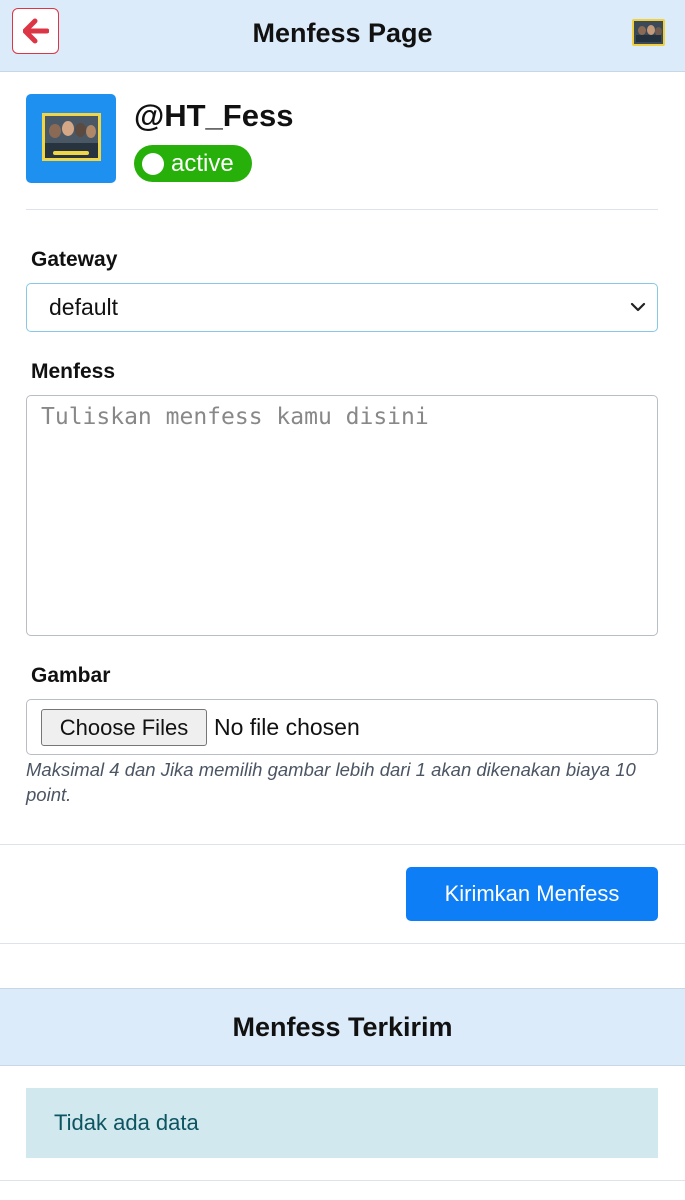 The height and width of the screenshot is (1200, 685). I want to click on menfess-label: Menfess, so click(73, 371).